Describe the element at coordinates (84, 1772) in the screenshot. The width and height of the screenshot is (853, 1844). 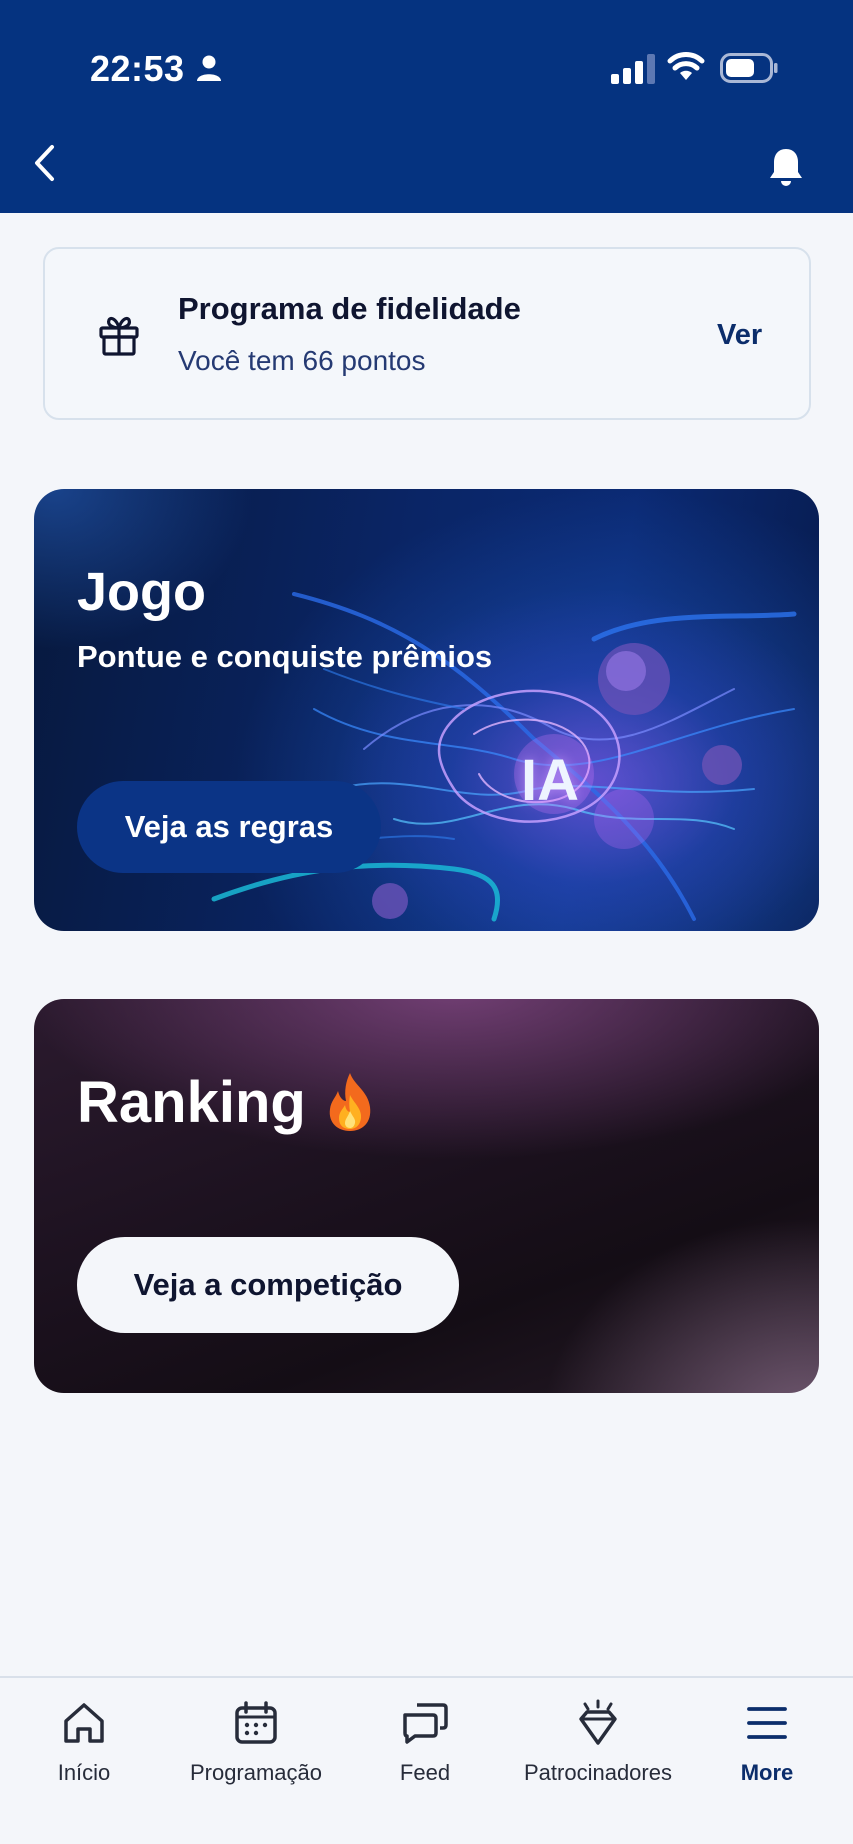
I see `nav-label: Início` at that location.